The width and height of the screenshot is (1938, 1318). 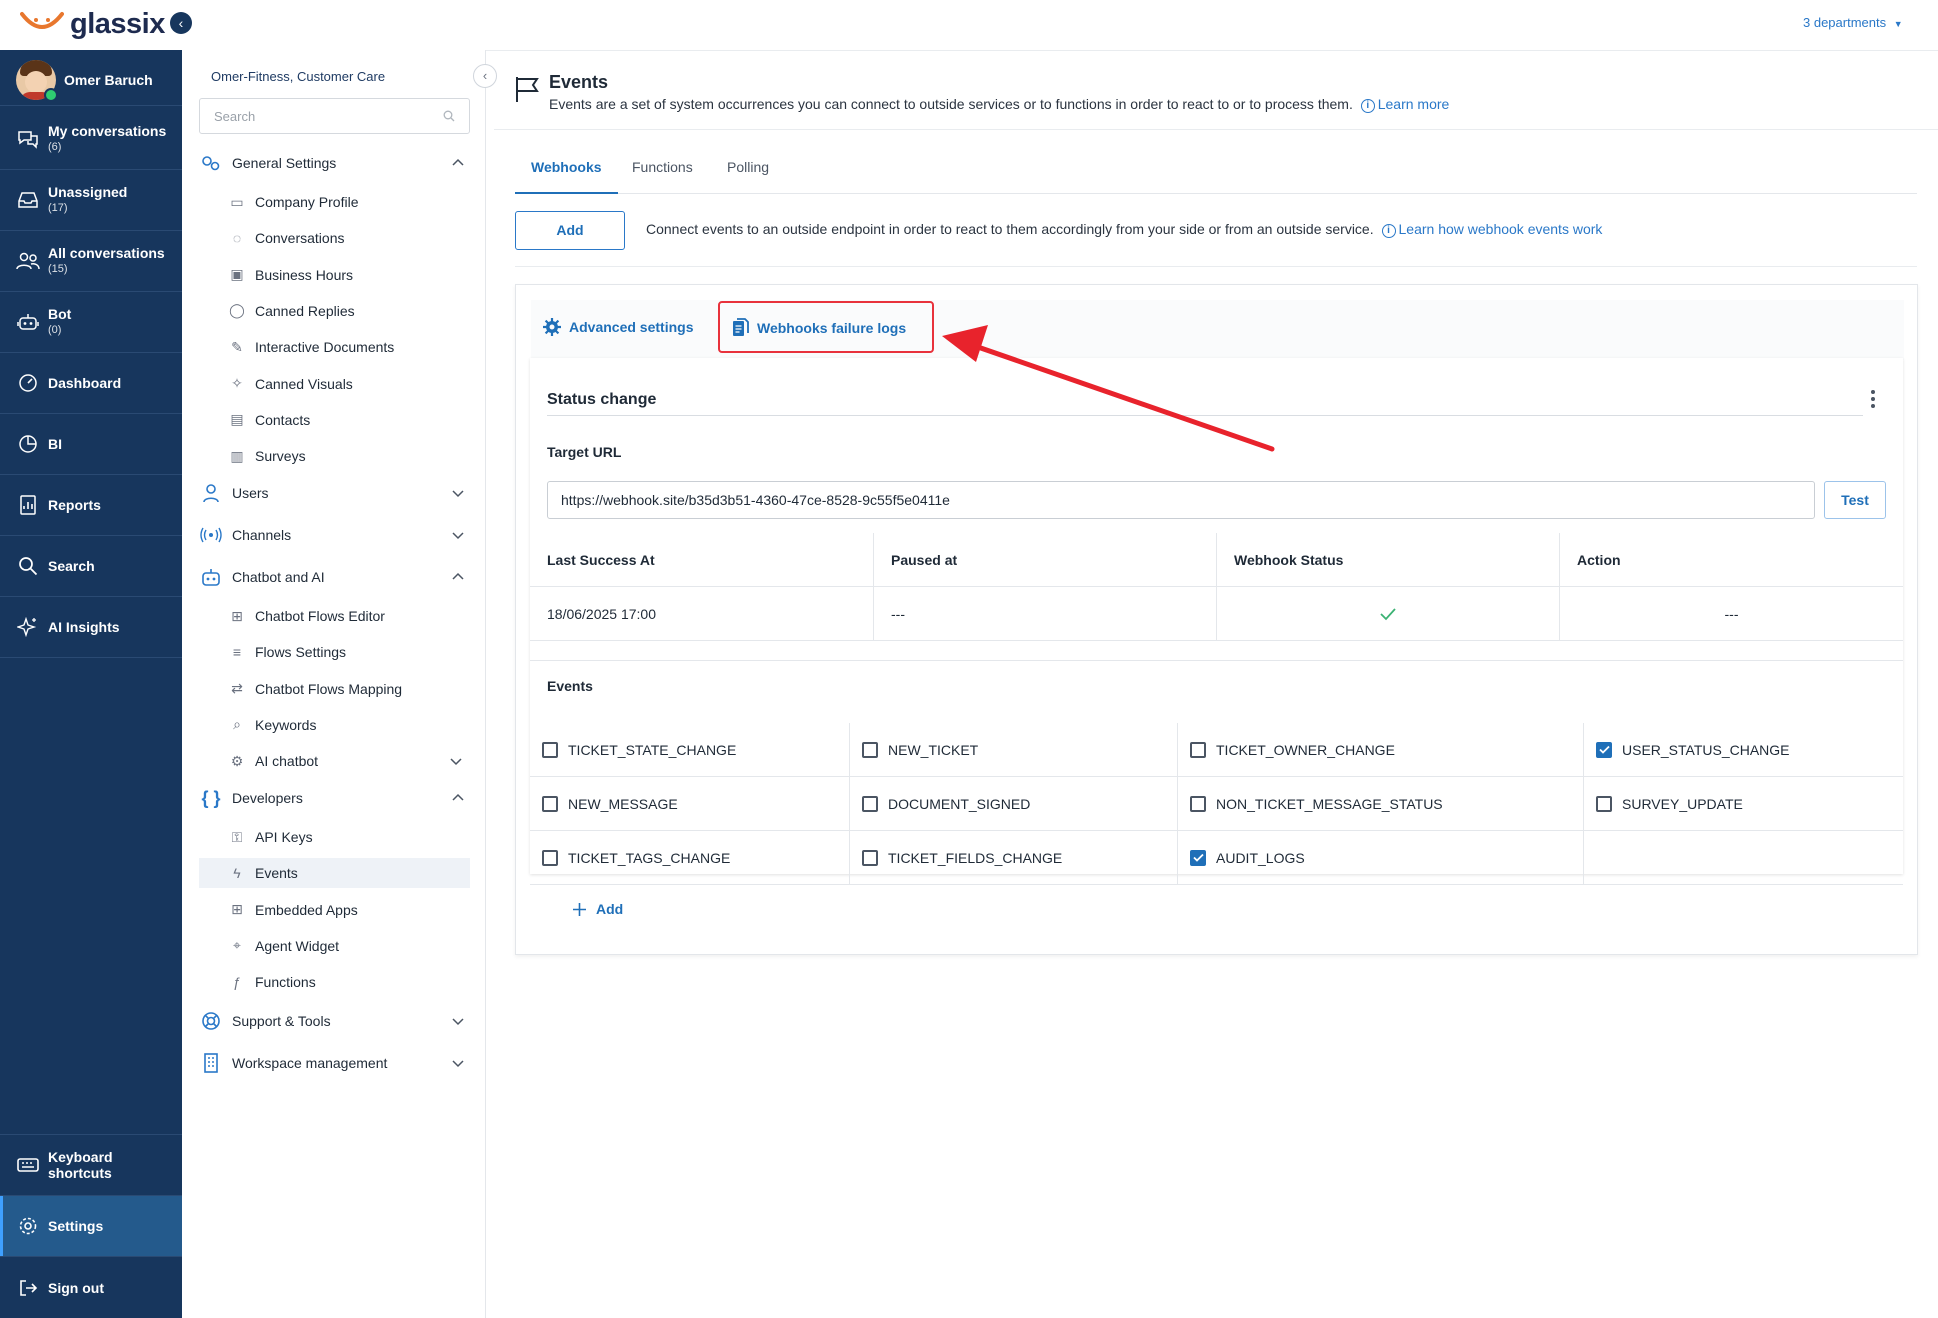 What do you see at coordinates (458, 1022) in the screenshot?
I see `chevron-down-icon` at bounding box center [458, 1022].